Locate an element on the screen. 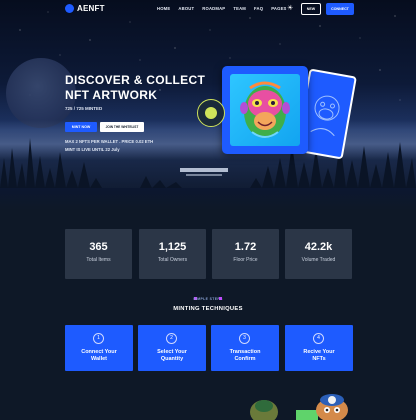  step-title-line1: Connect Your is located at coordinates (99, 352).